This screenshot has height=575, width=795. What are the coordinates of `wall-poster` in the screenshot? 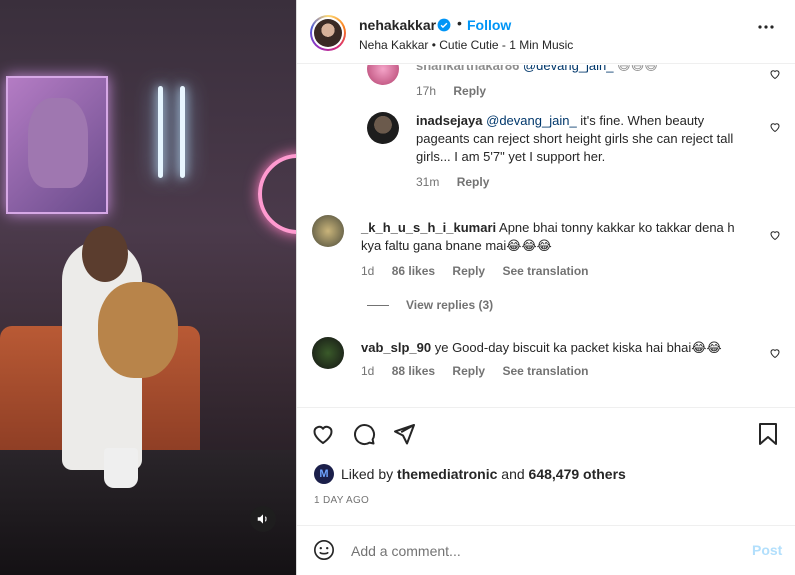 It's located at (57, 145).